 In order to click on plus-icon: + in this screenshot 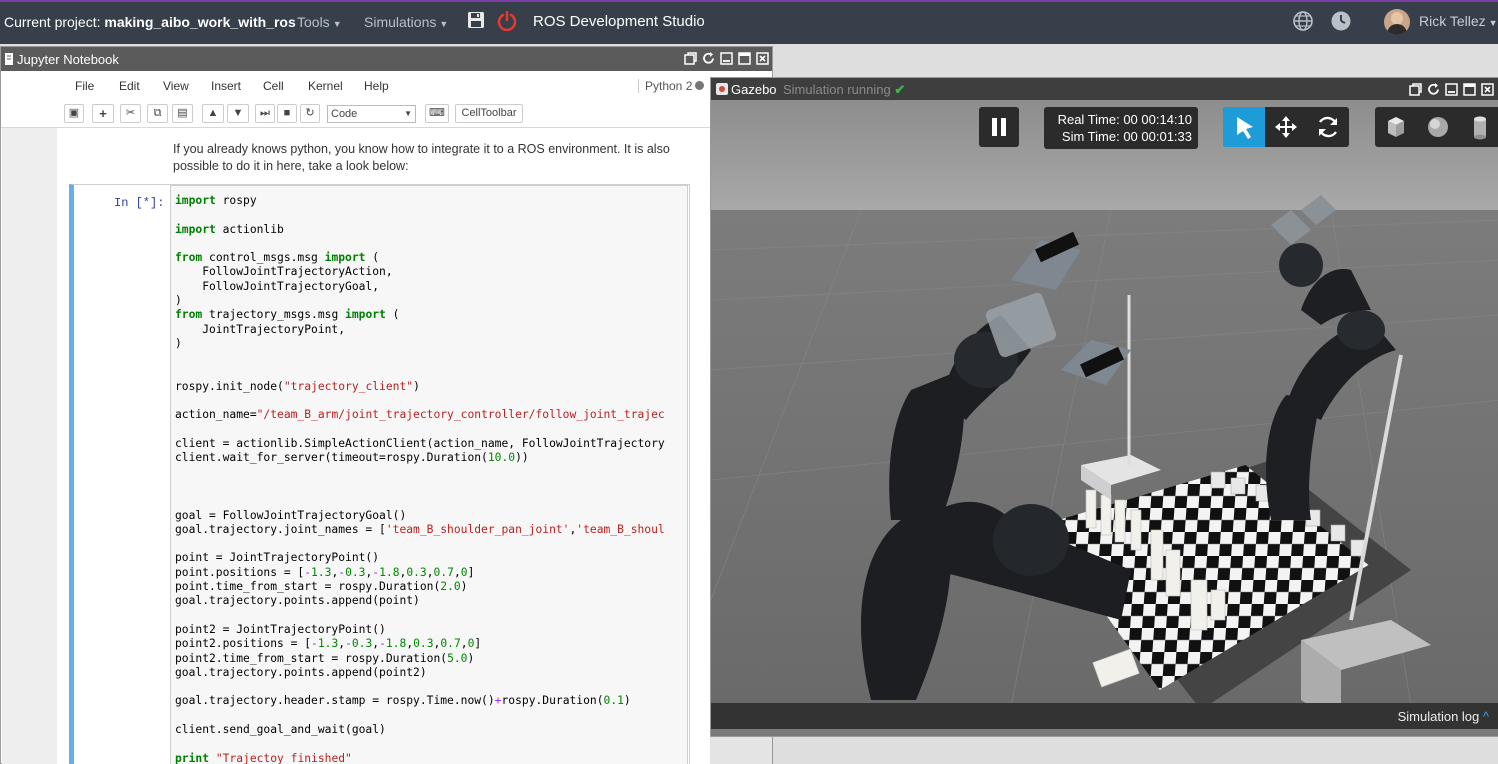, I will do `click(103, 113)`.